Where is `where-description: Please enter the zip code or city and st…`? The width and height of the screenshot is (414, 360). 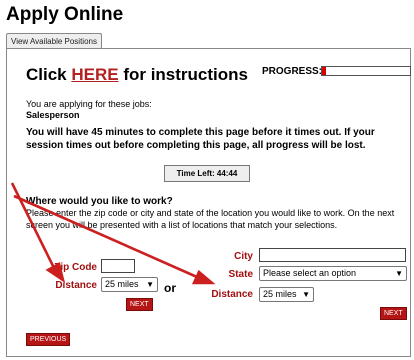
where-description: Please enter the zip code or city and st… is located at coordinates (210, 219).